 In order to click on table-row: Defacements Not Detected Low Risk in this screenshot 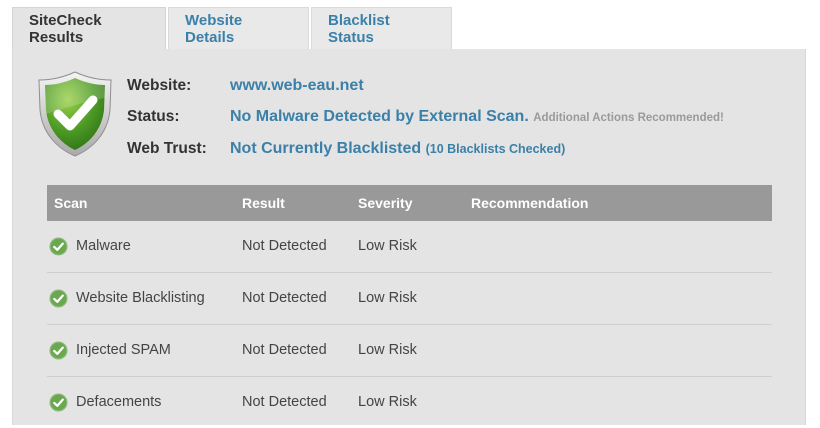, I will do `click(409, 402)`.